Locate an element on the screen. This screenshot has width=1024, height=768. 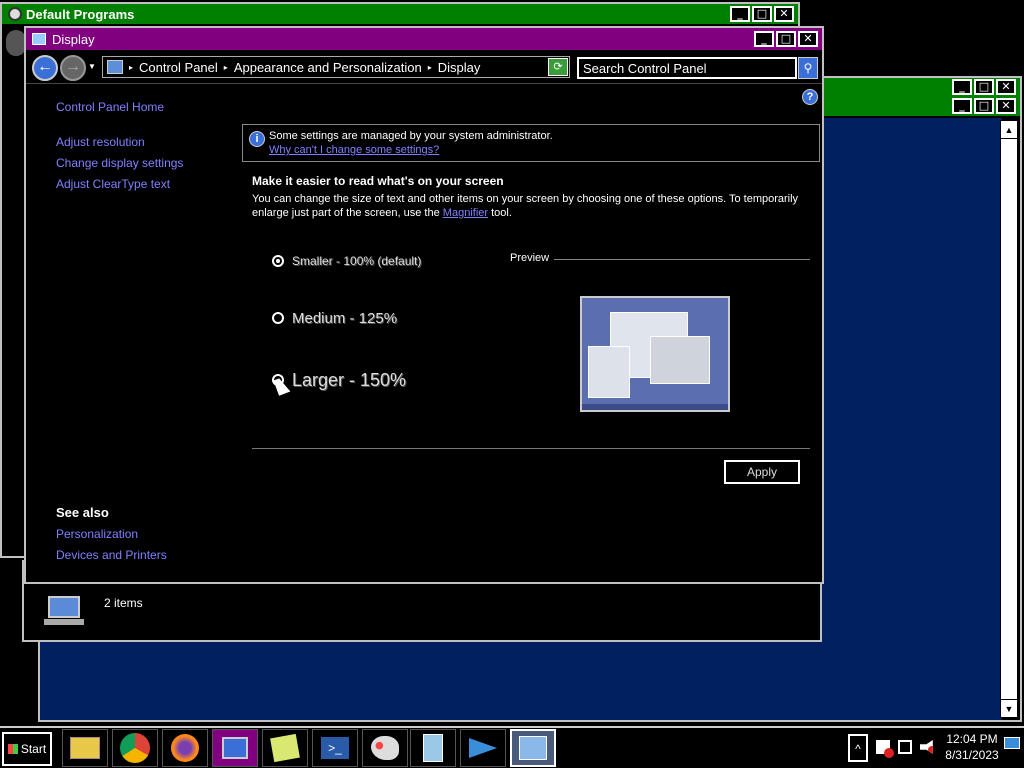
taskbar-firefox is located at coordinates (185, 748).